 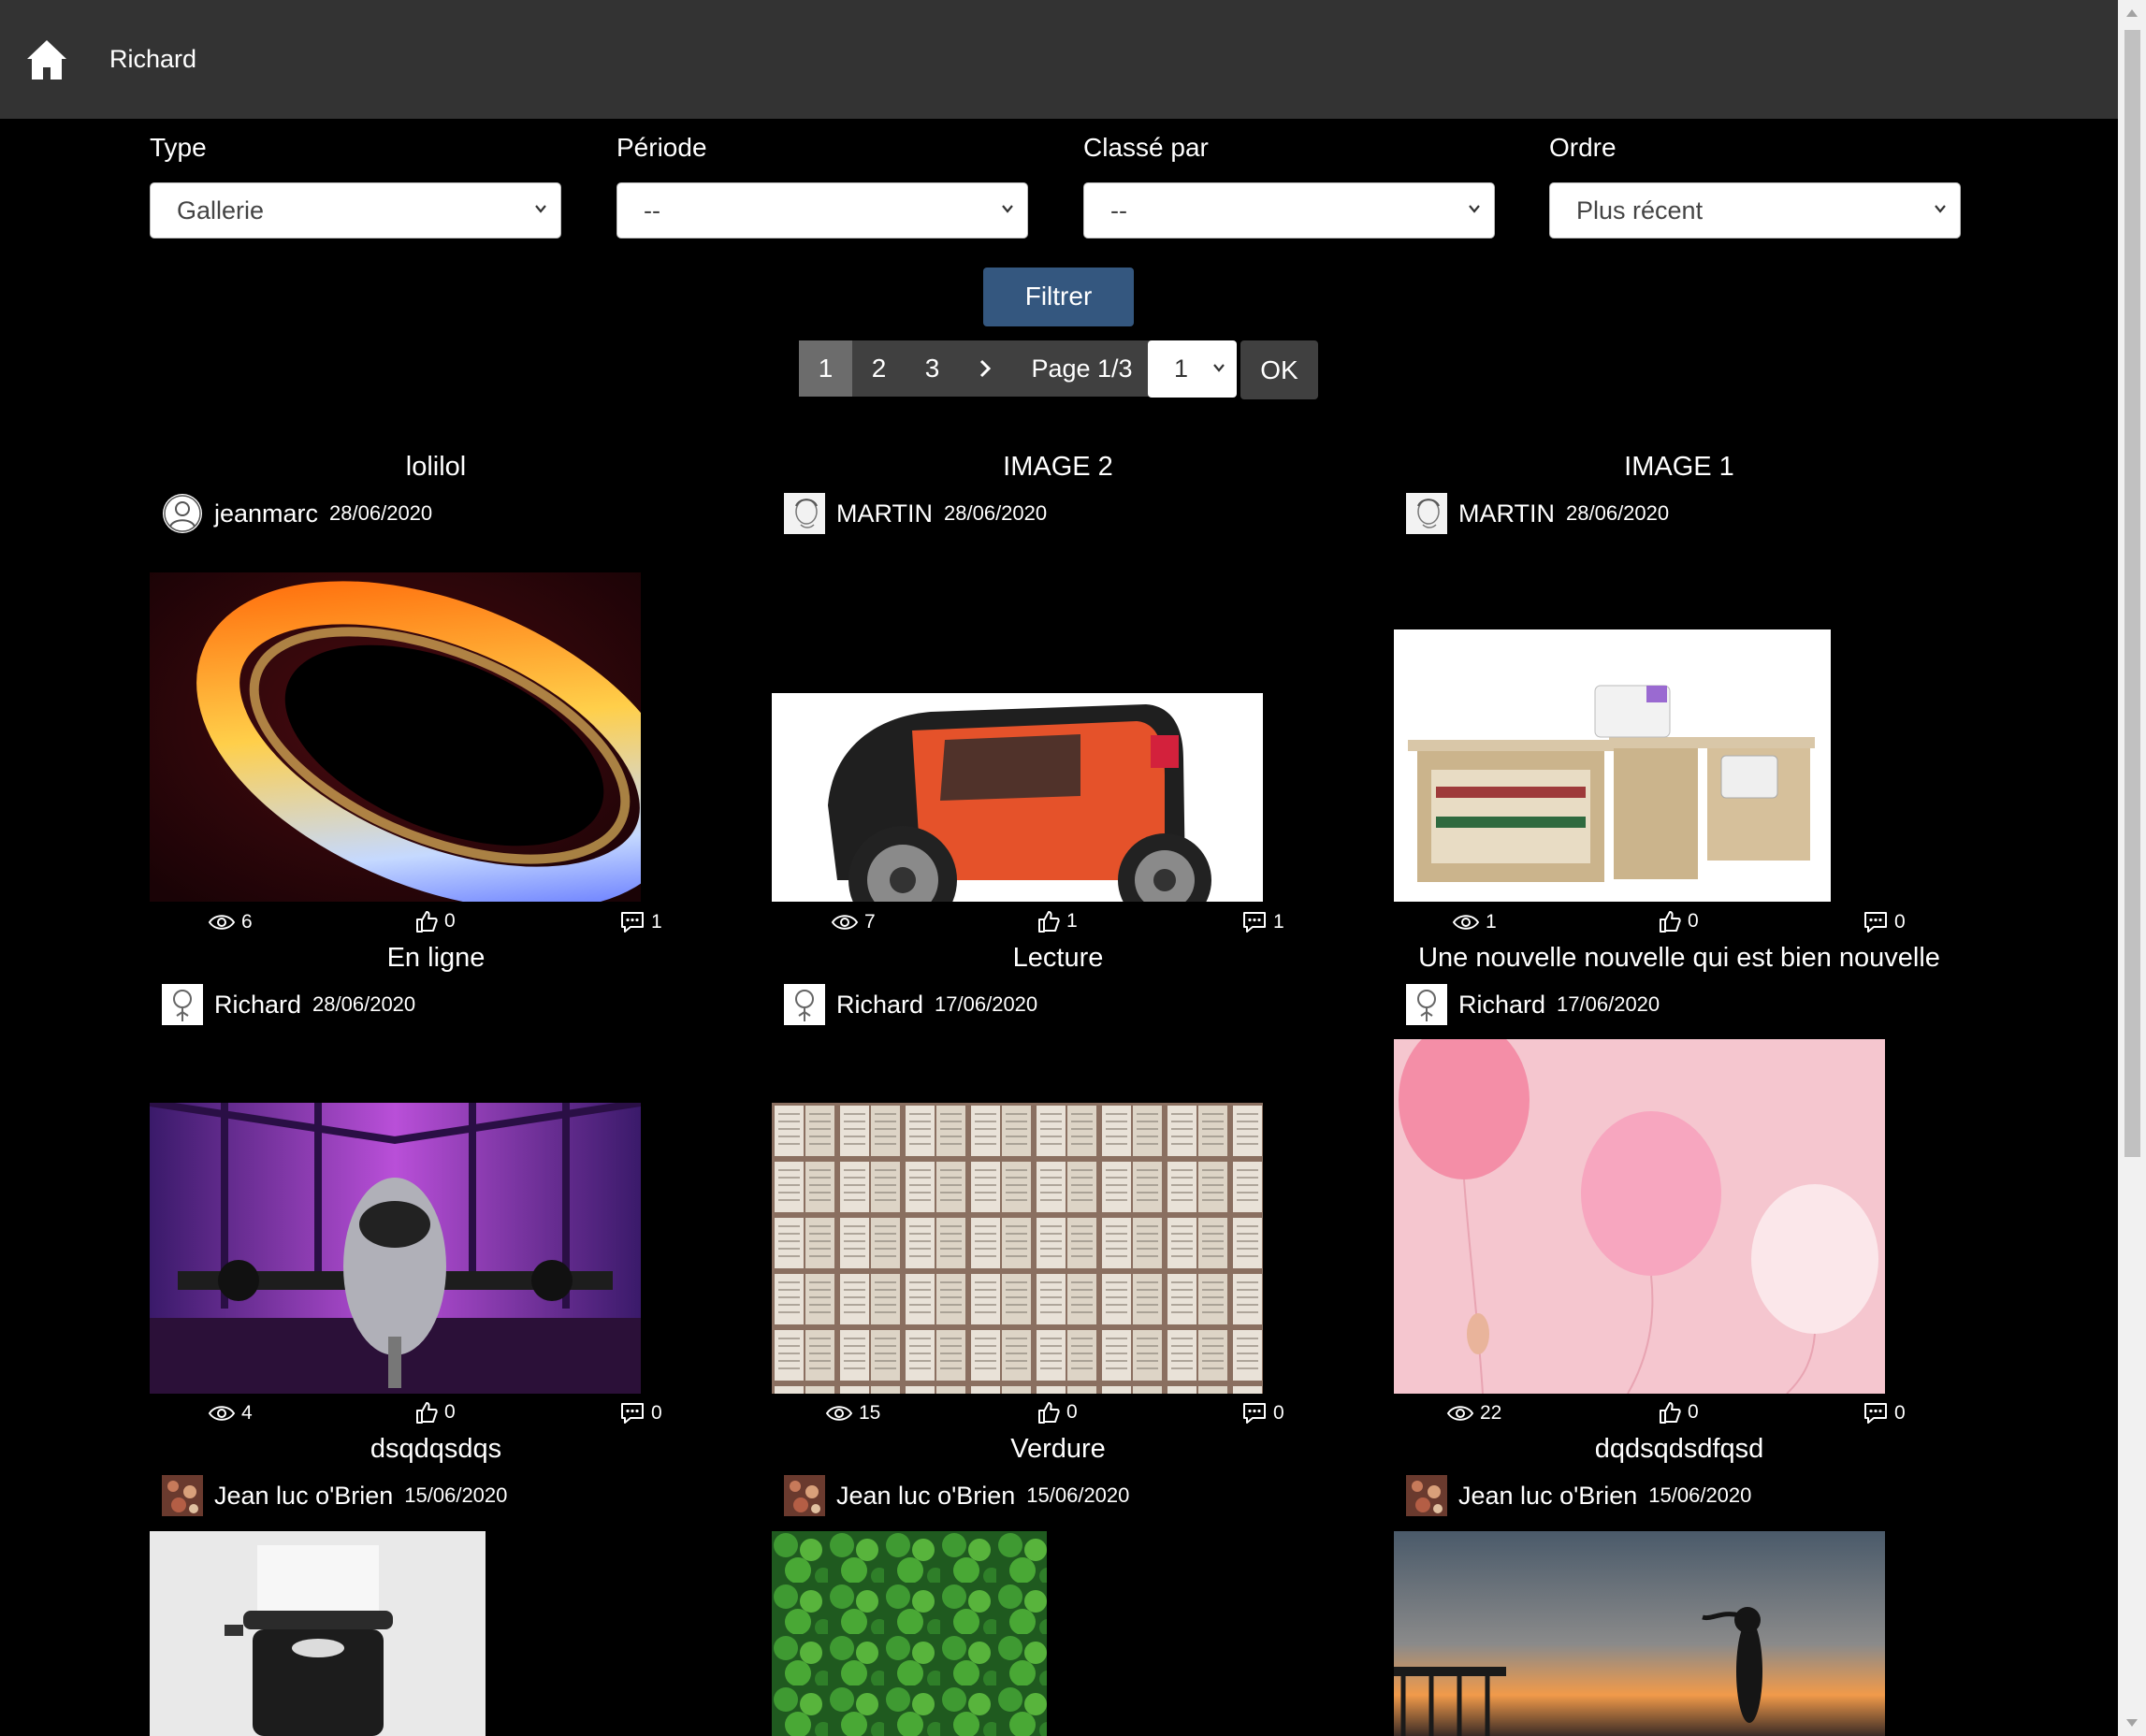 What do you see at coordinates (152, 59) in the screenshot?
I see `user-name-link: Richard` at bounding box center [152, 59].